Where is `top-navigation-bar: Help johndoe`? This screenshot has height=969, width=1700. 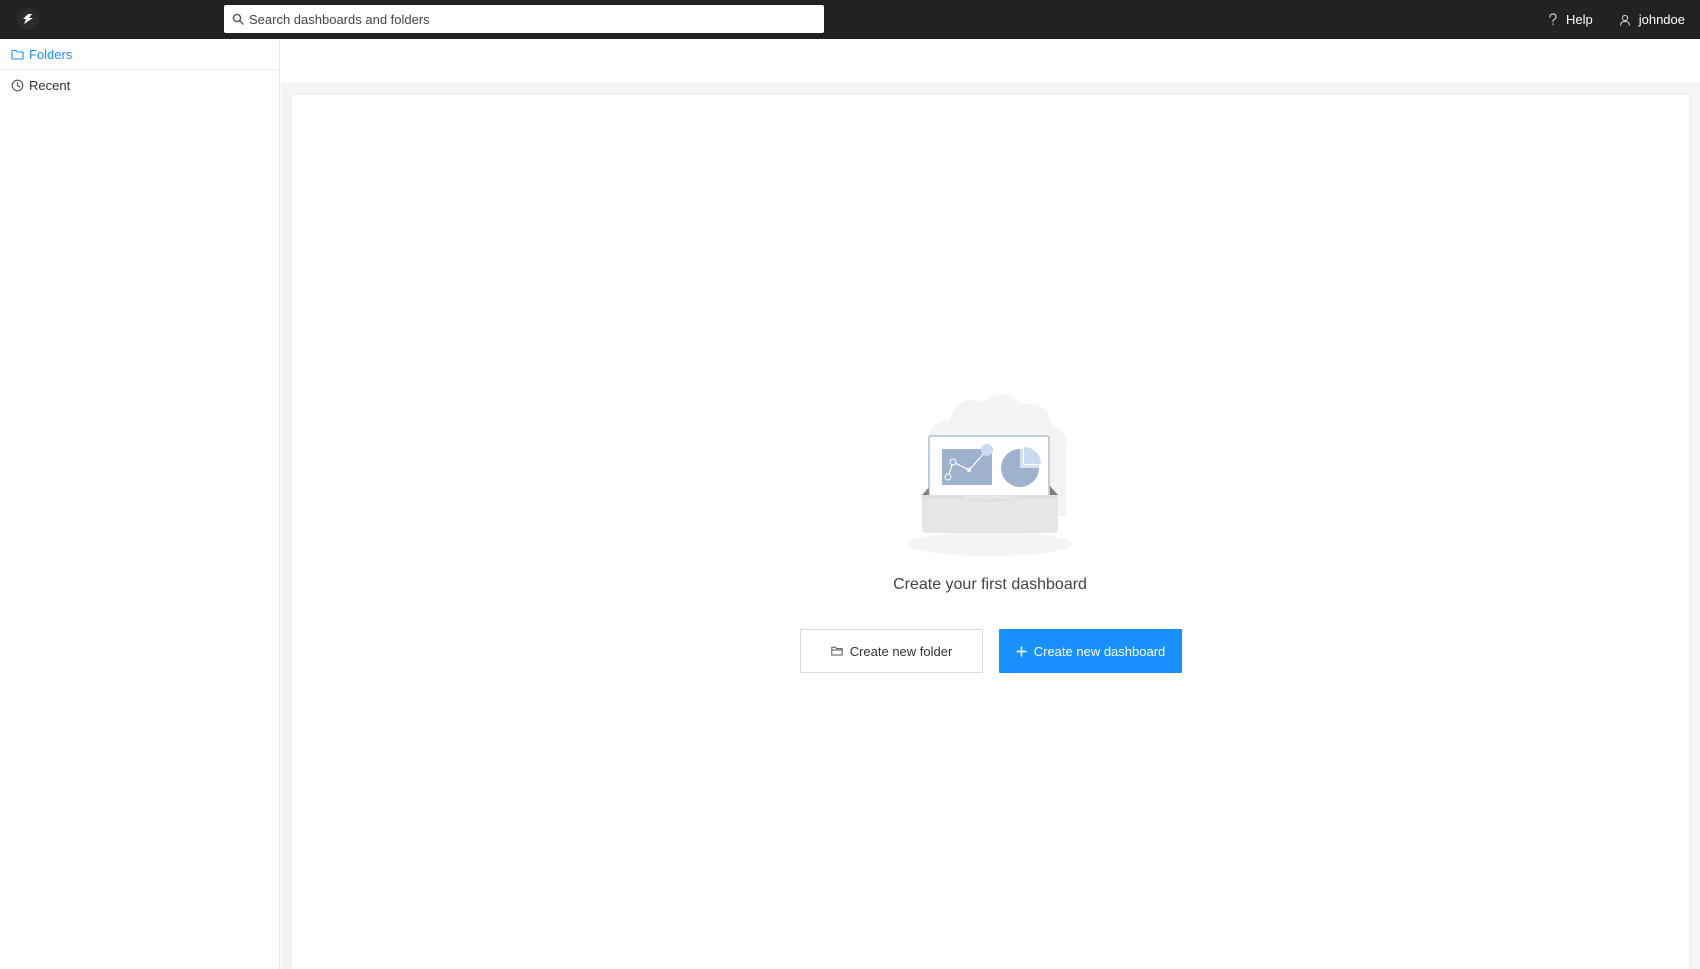
top-navigation-bar: Help johndoe is located at coordinates (850, 19).